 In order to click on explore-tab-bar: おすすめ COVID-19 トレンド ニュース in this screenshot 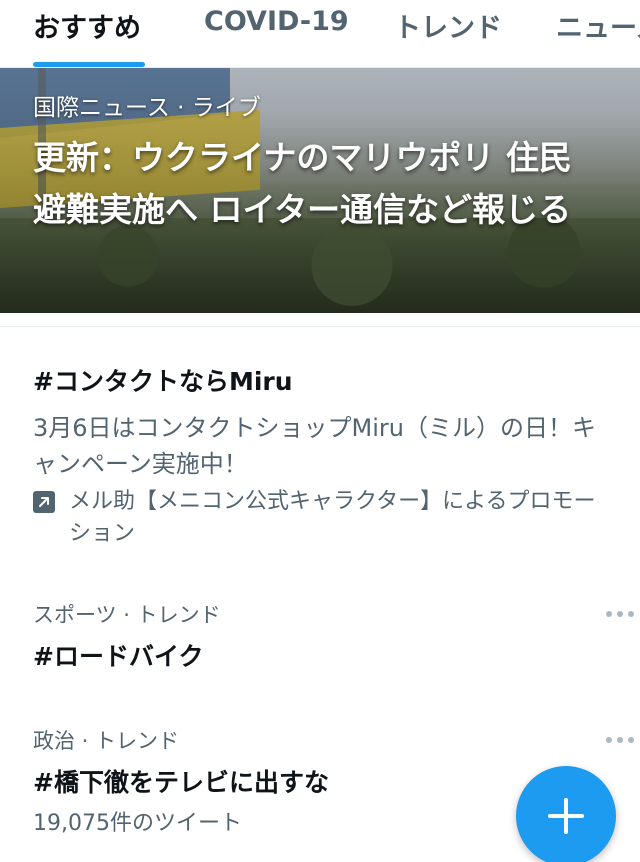, I will do `click(320, 34)`.